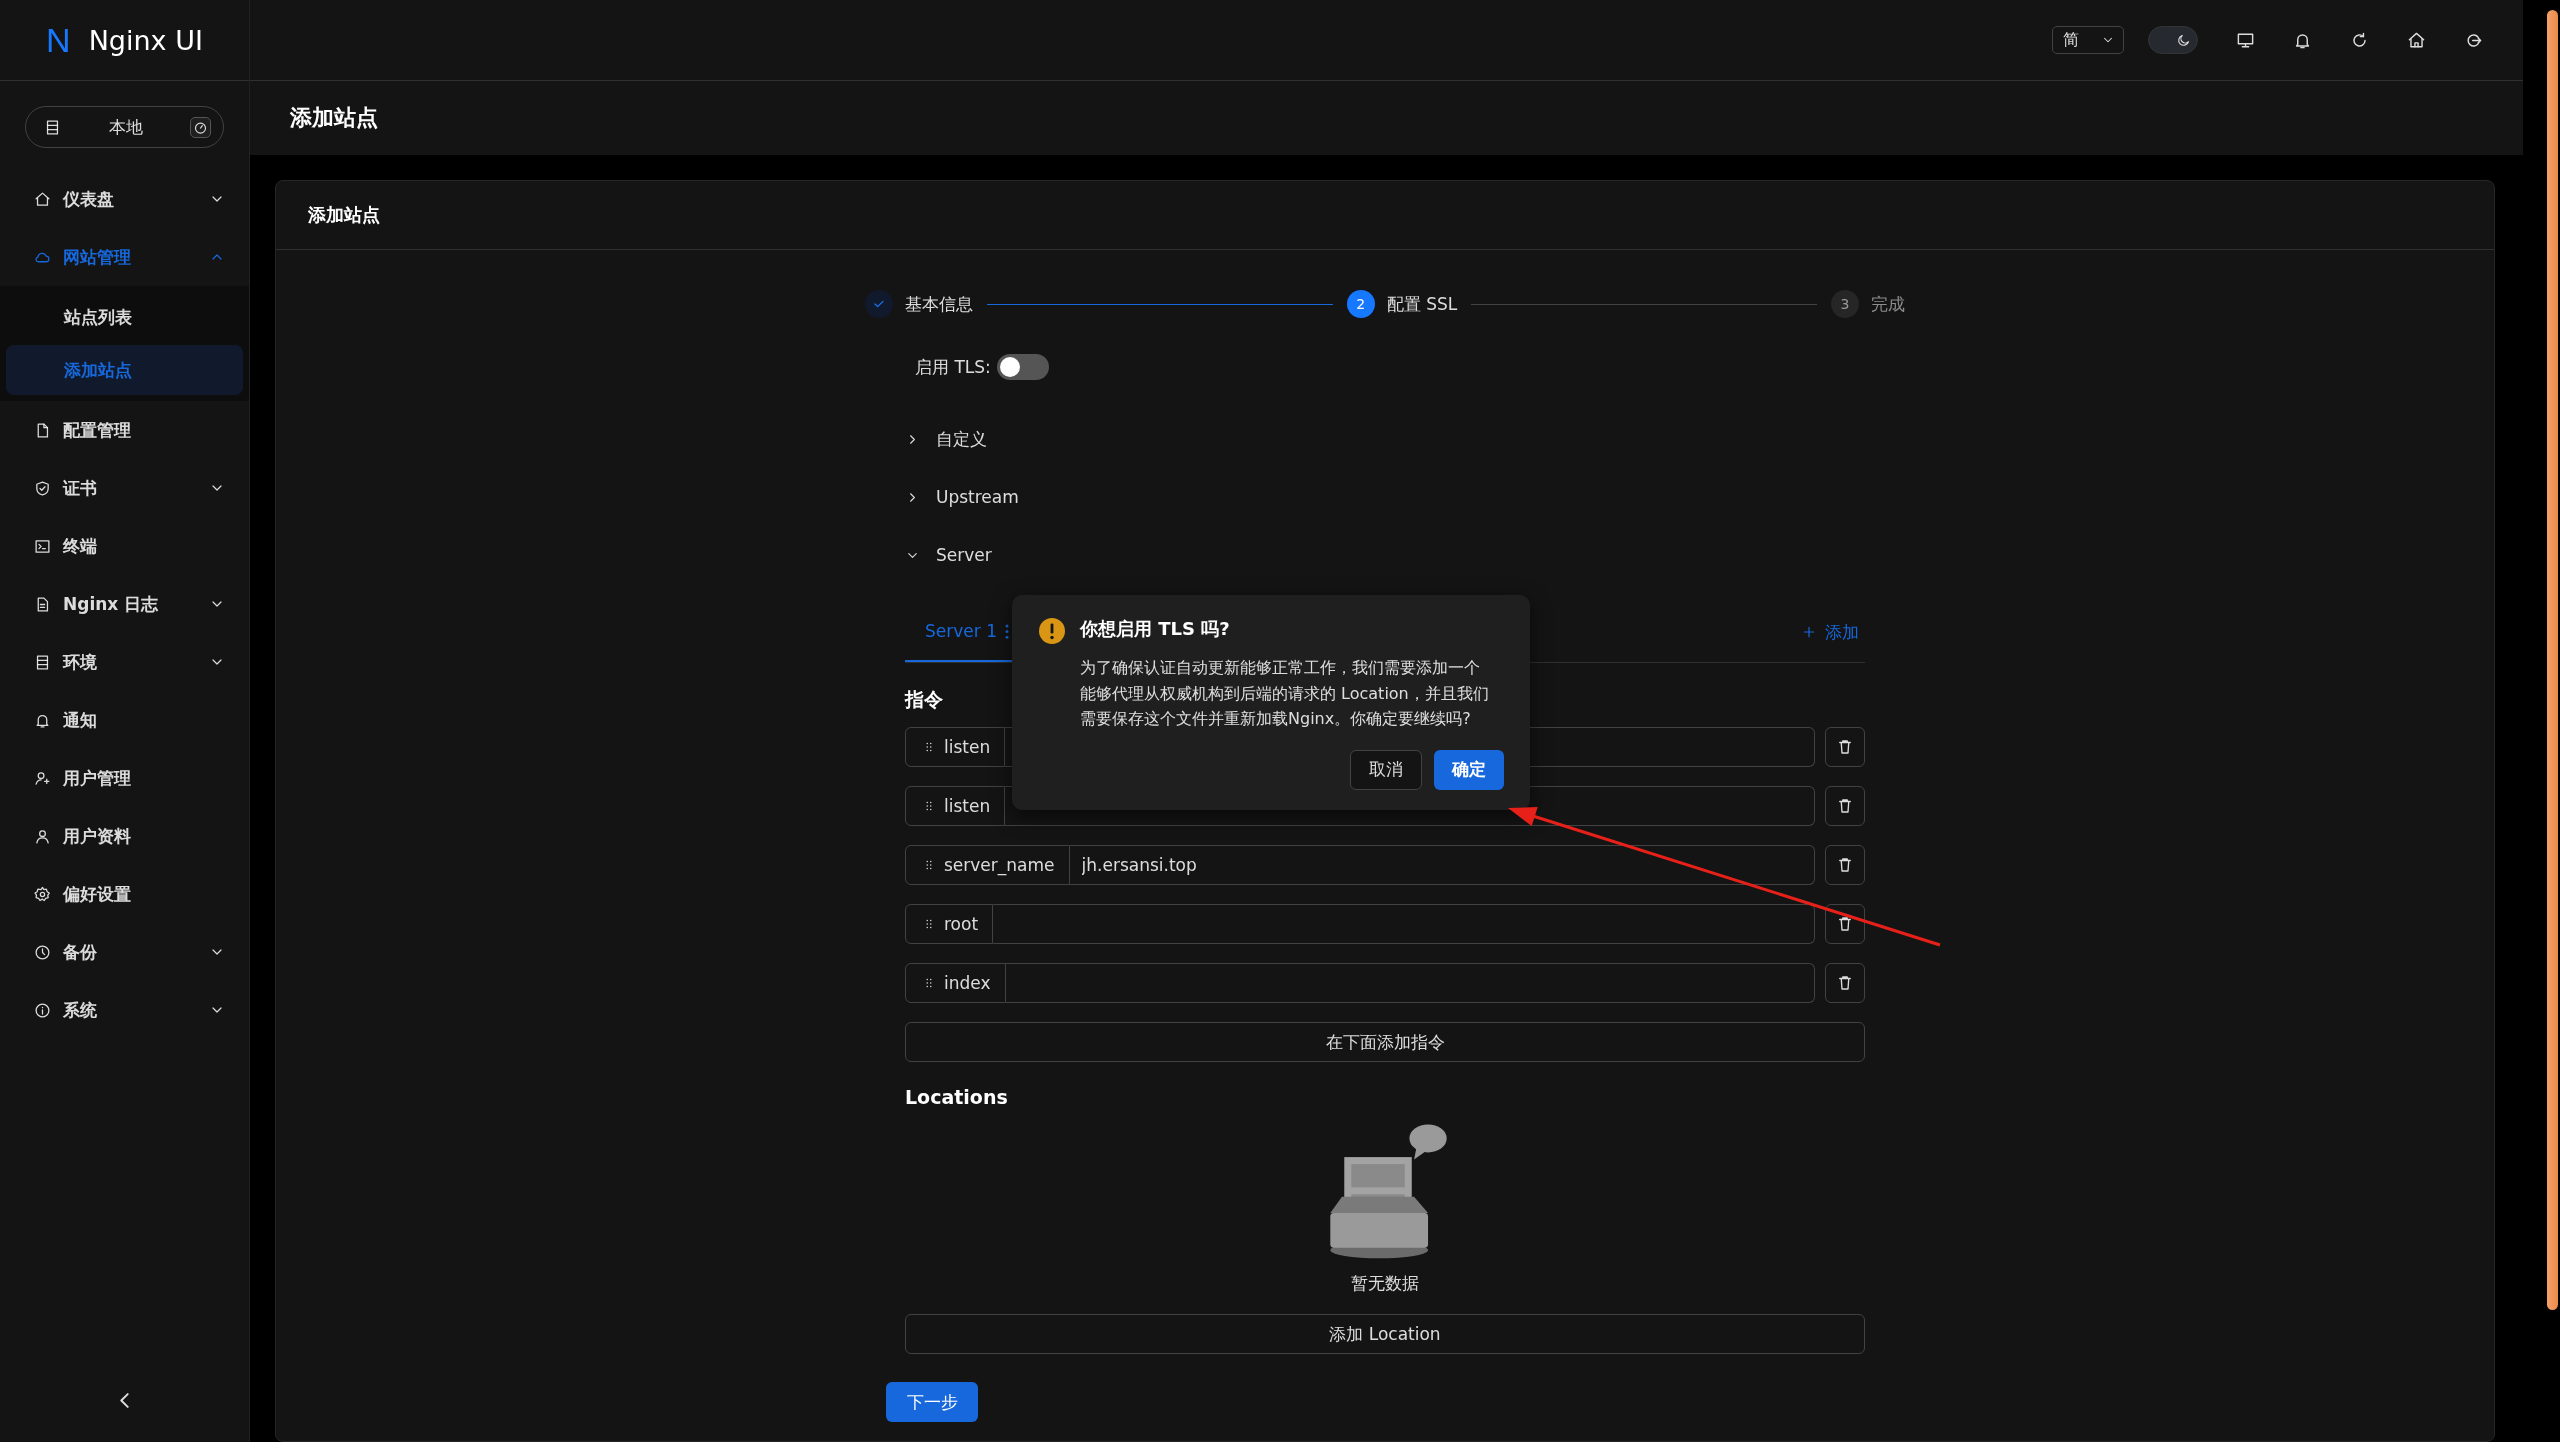  I want to click on info-icon, so click(42, 1010).